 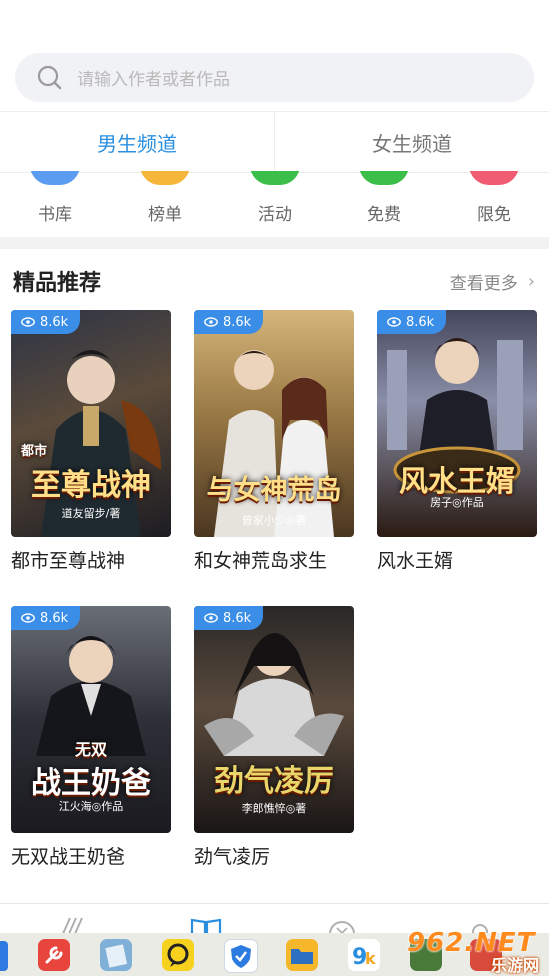 What do you see at coordinates (494, 204) in the screenshot?
I see `category-limited-free: 限免` at bounding box center [494, 204].